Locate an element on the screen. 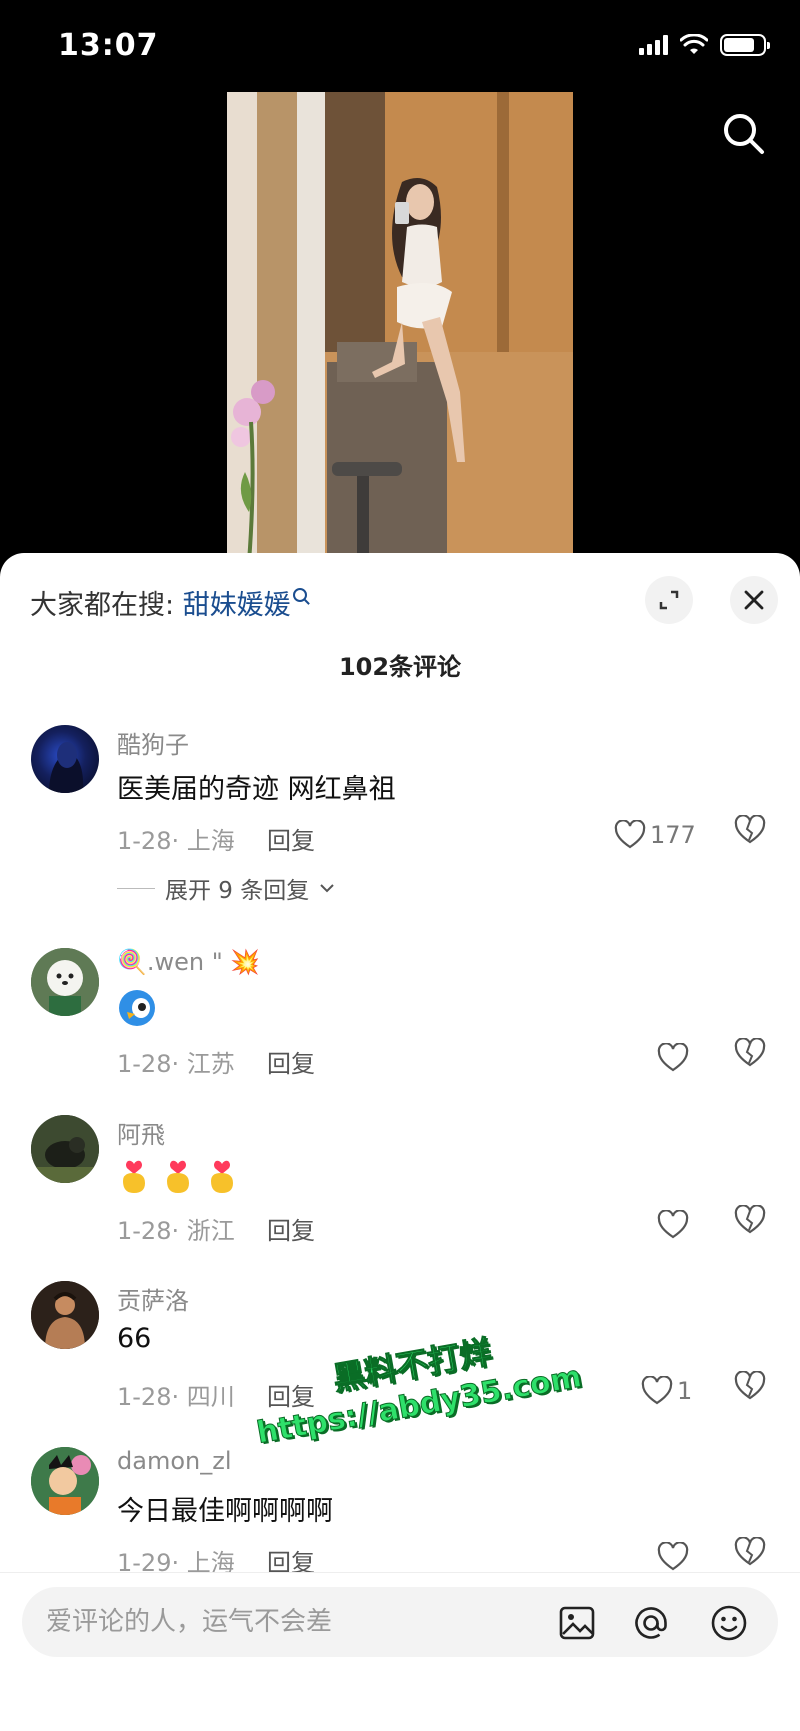 The image size is (800, 1731). close-icon is located at coordinates (754, 600).